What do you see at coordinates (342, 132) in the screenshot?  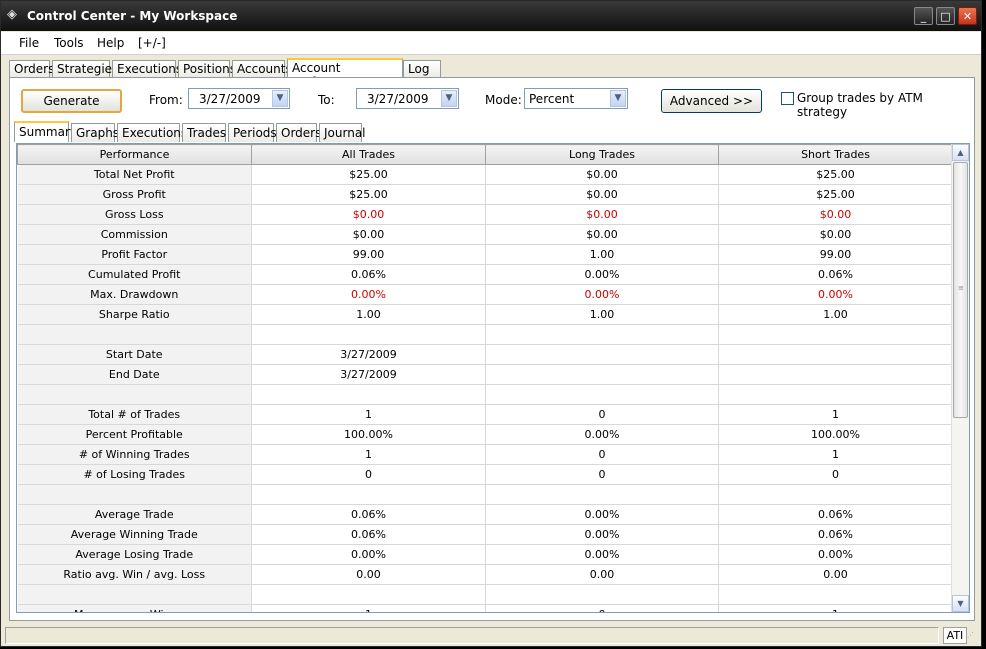 I see `subtab-journal: Journal` at bounding box center [342, 132].